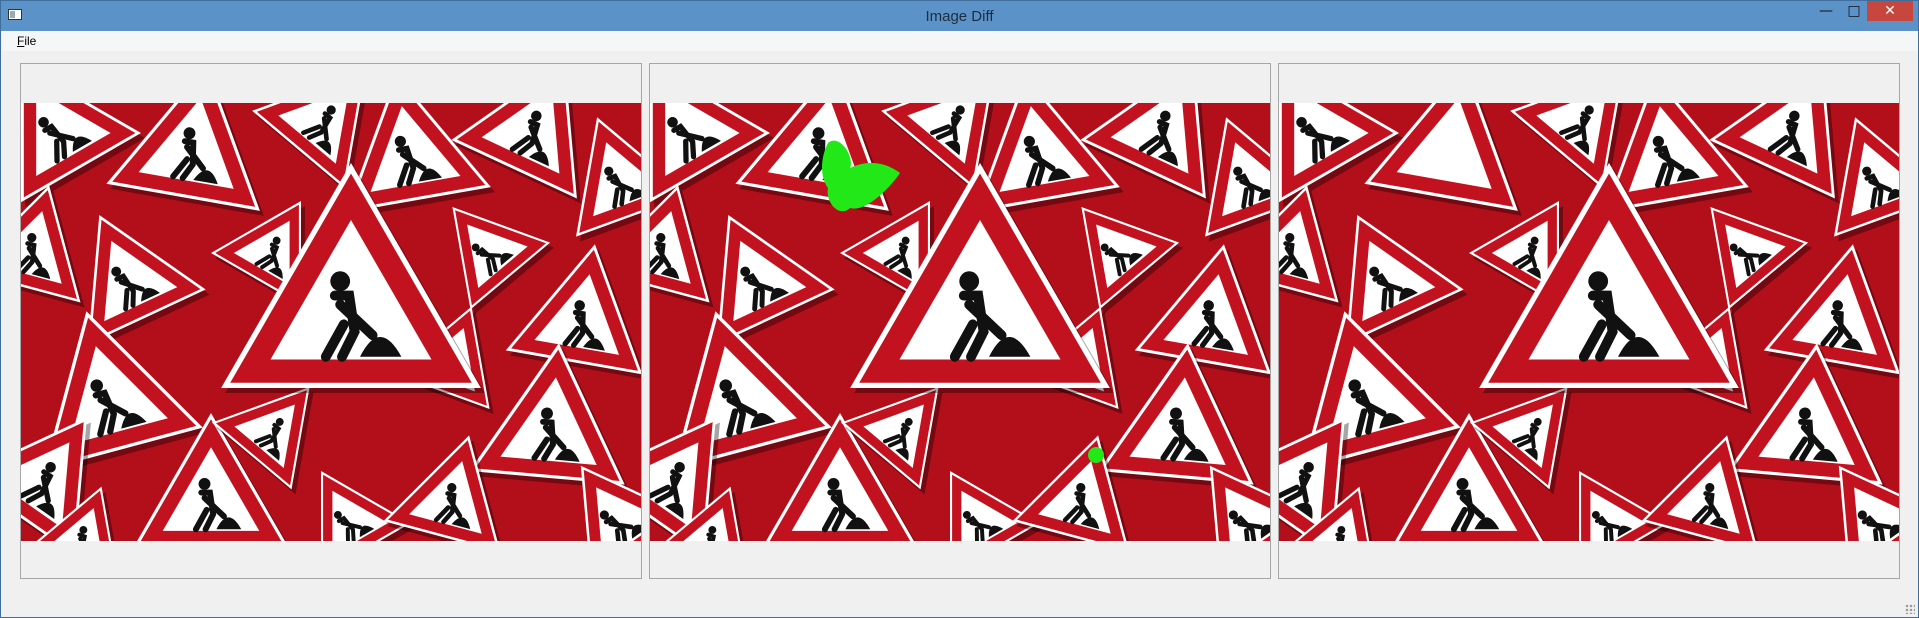 The height and width of the screenshot is (618, 1919). What do you see at coordinates (30, 41) in the screenshot?
I see `menu-file-label: ile` at bounding box center [30, 41].